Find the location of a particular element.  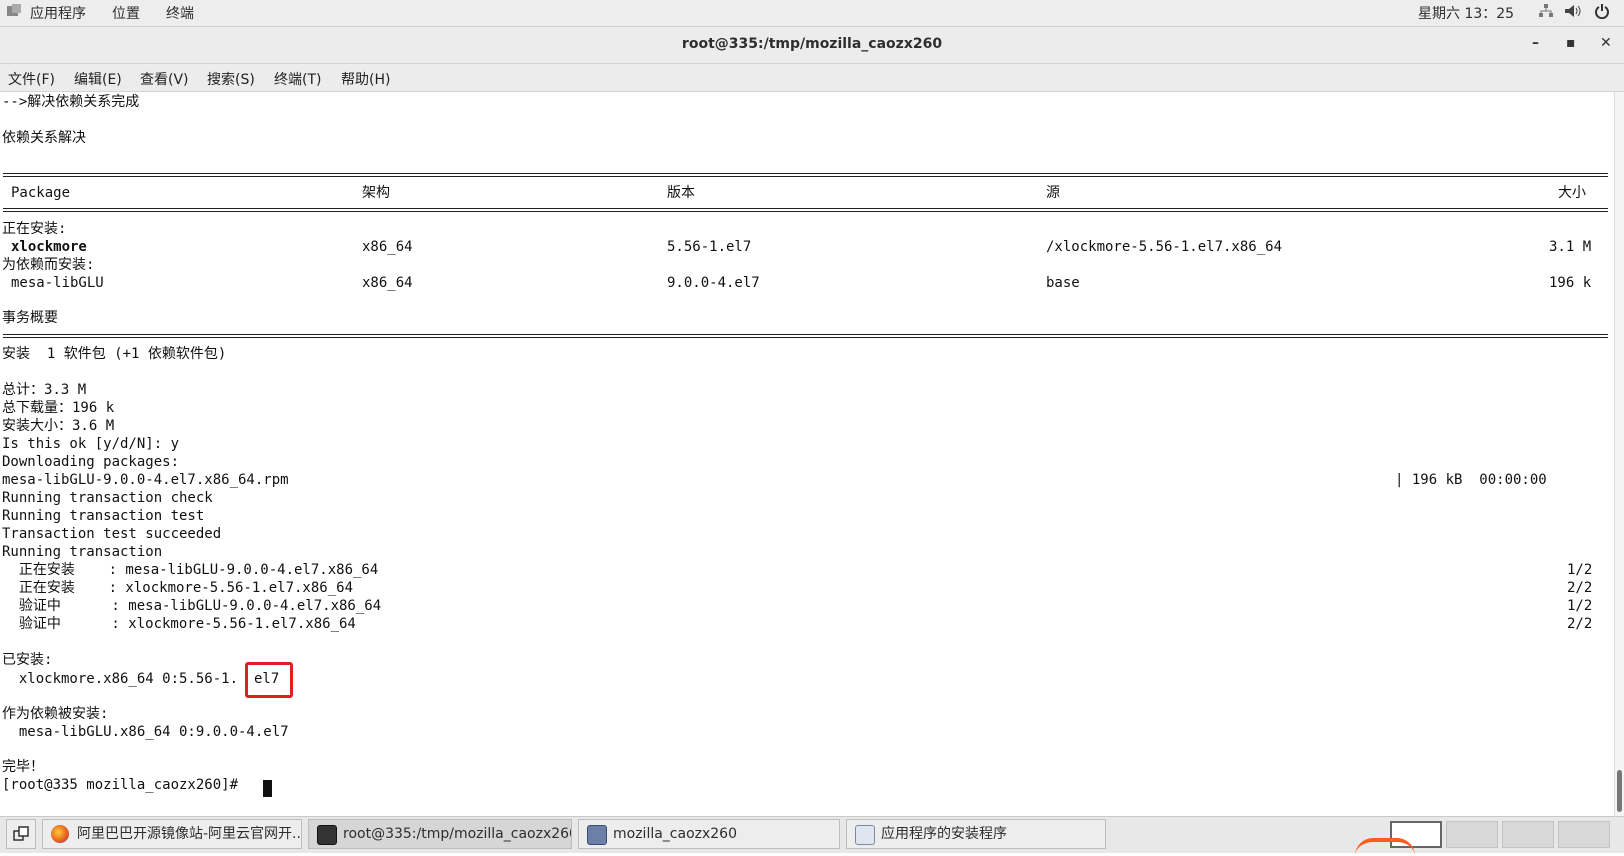

desktop-icon is located at coordinates (21, 833).